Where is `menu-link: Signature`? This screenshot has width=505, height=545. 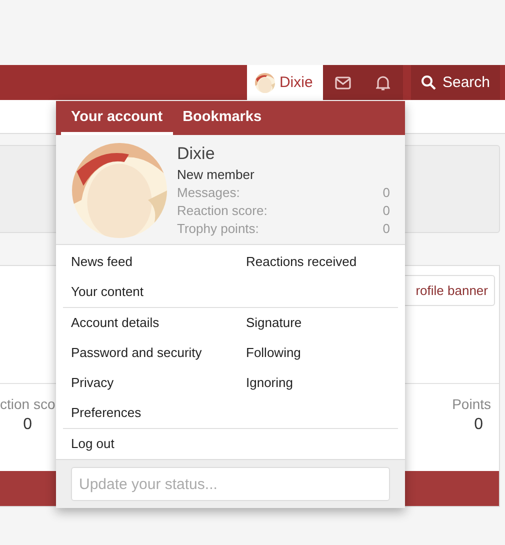 menu-link: Signature is located at coordinates (318, 323).